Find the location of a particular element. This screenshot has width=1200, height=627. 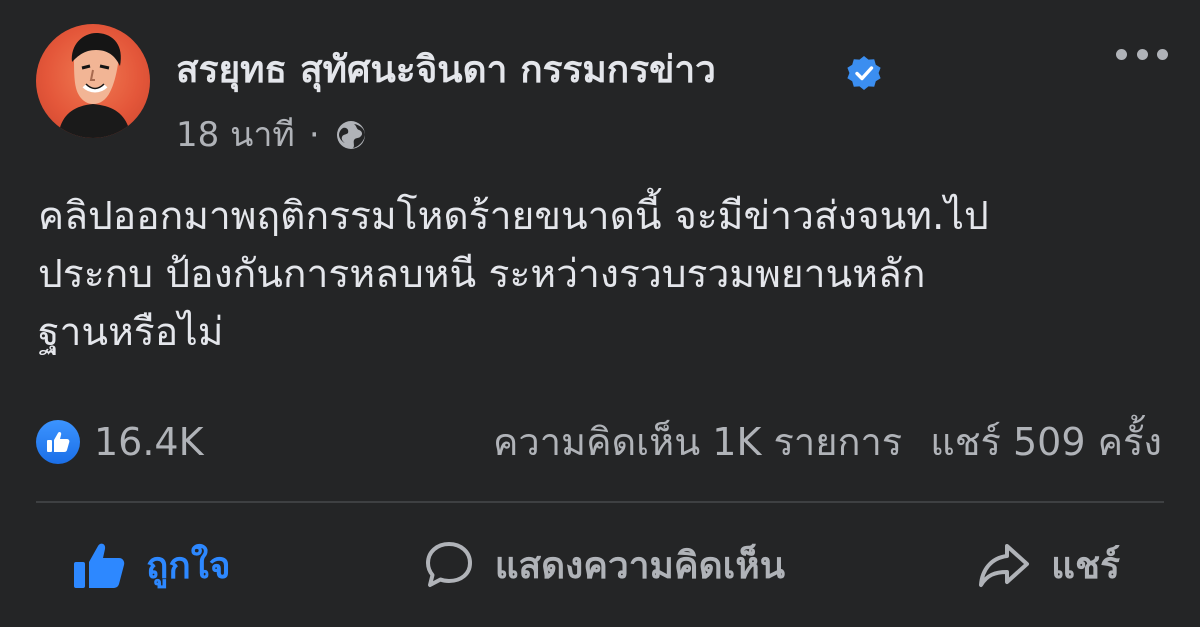

verified-badge-icon is located at coordinates (864, 73).